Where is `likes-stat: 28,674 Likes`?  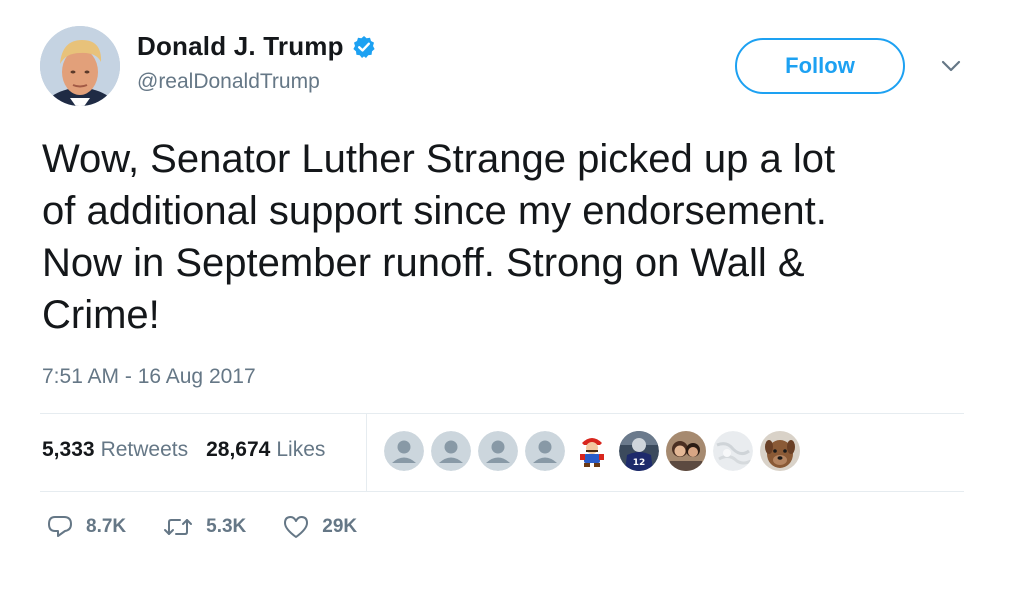 likes-stat: 28,674 Likes is located at coordinates (265, 450).